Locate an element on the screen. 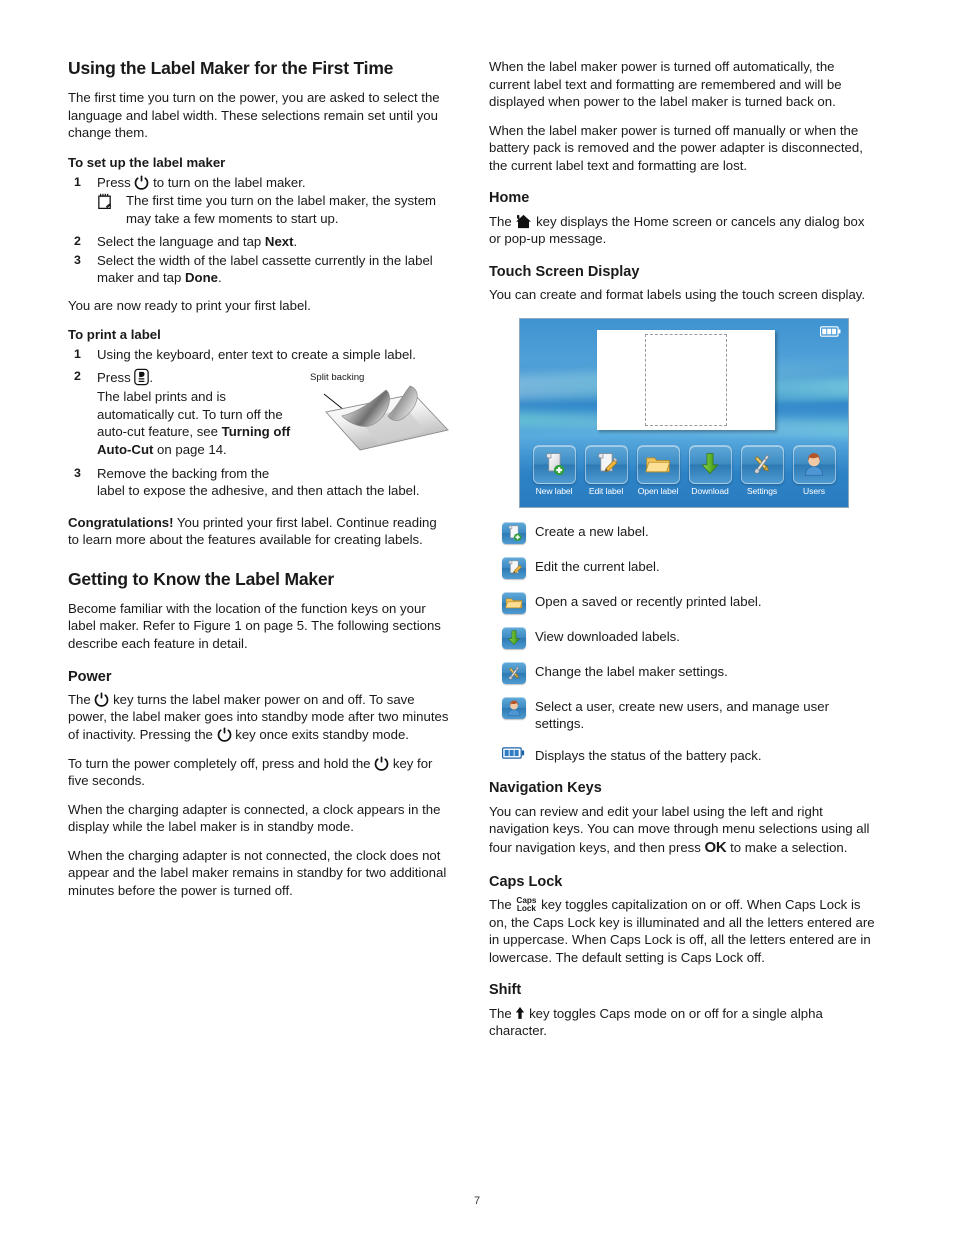 This screenshot has width=954, height=1235. subheading-print-label: To print a label is located at coordinates (114, 335).